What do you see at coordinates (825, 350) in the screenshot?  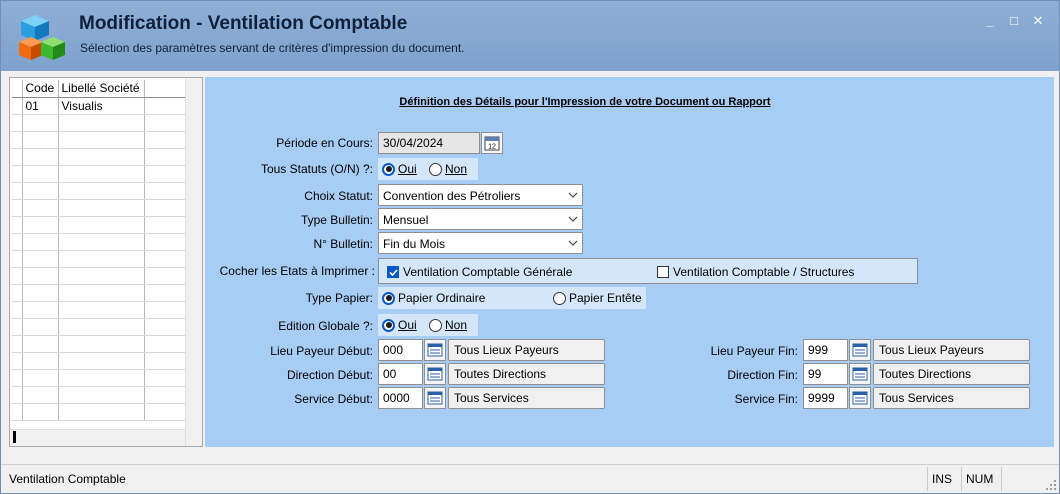 I see `lieu-payeur-fin-input: 999` at bounding box center [825, 350].